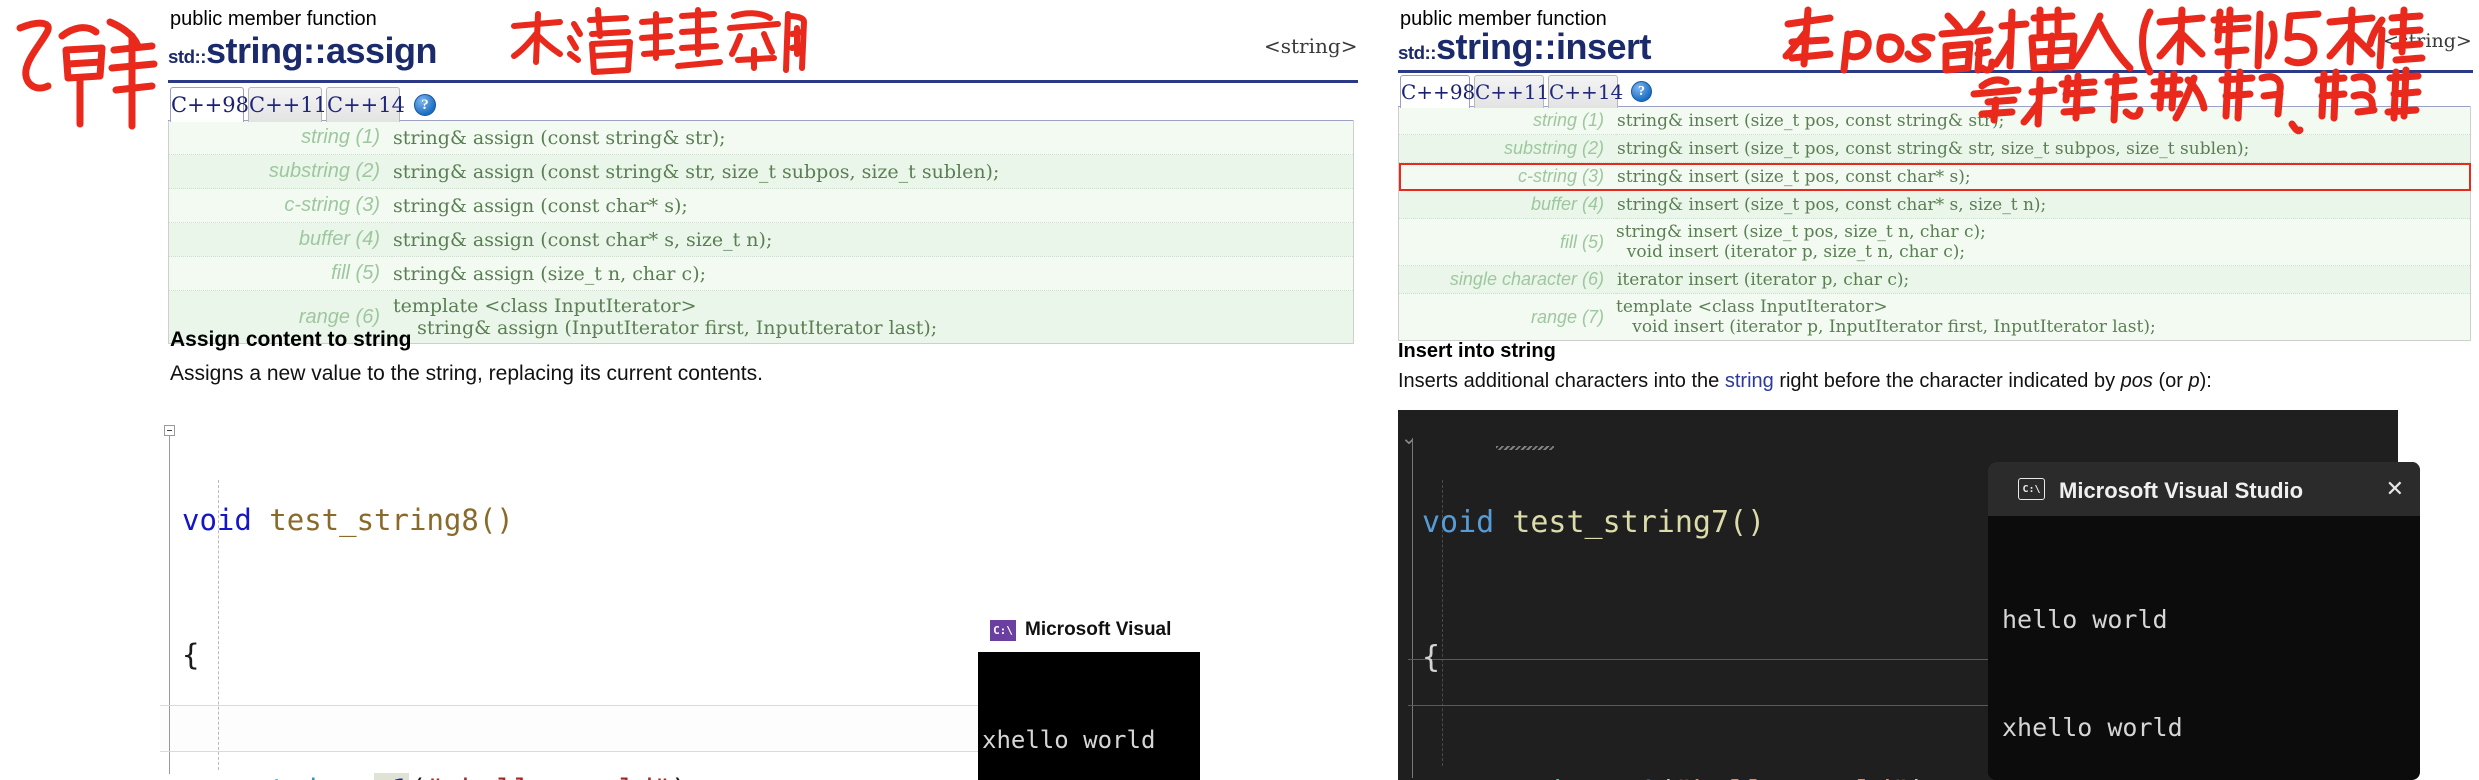  Describe the element at coordinates (2184, 490) in the screenshot. I see `console-title: Microsoft Visual Studio 调试控` at that location.